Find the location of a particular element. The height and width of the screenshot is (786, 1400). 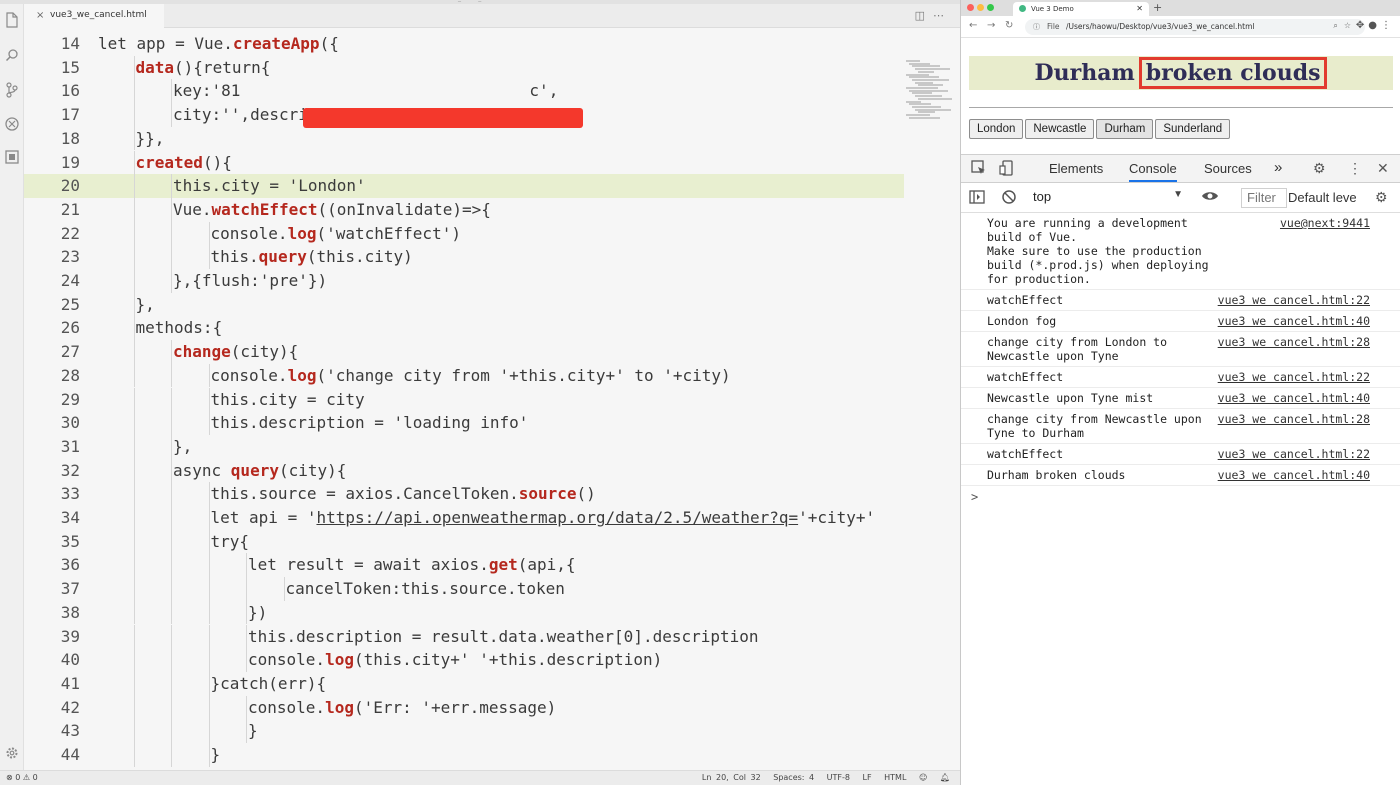

profile-icon: ● is located at coordinates (1374, 25).